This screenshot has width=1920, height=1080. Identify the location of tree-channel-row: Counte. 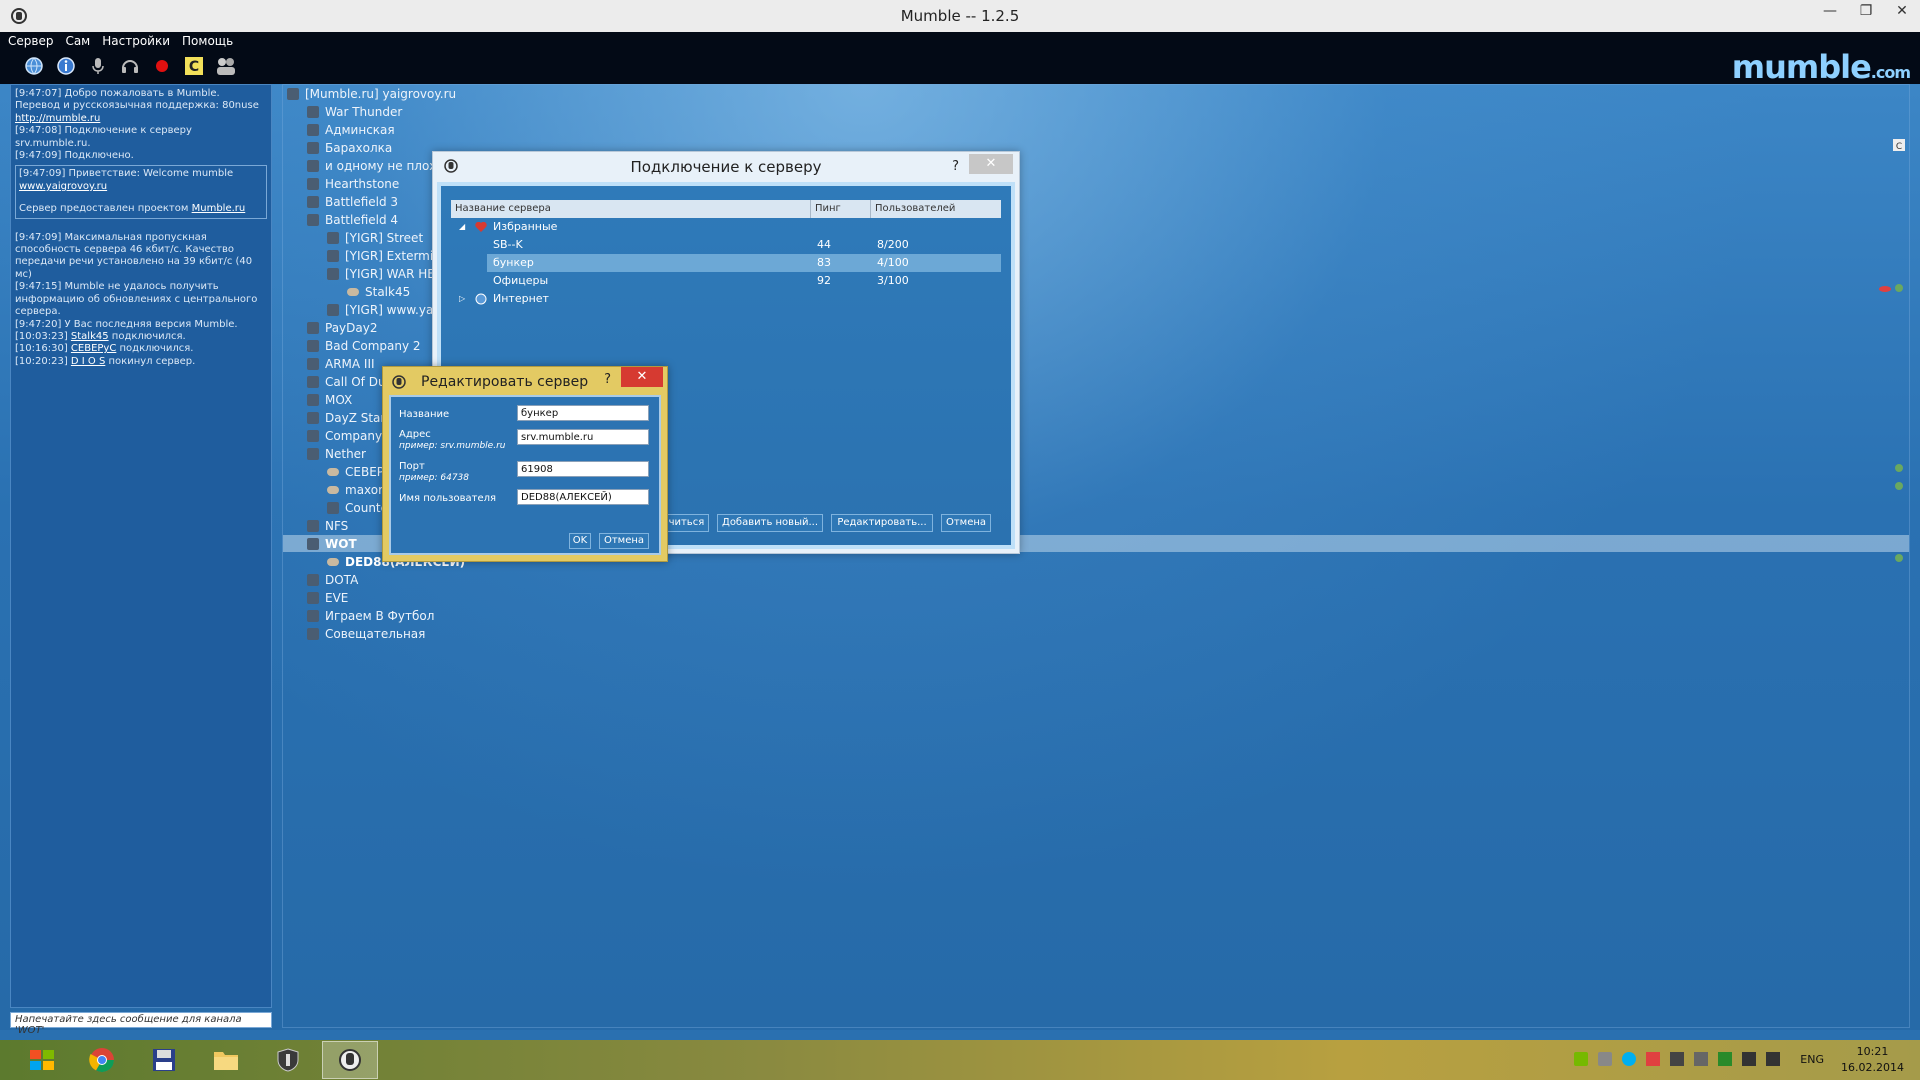
(357, 508).